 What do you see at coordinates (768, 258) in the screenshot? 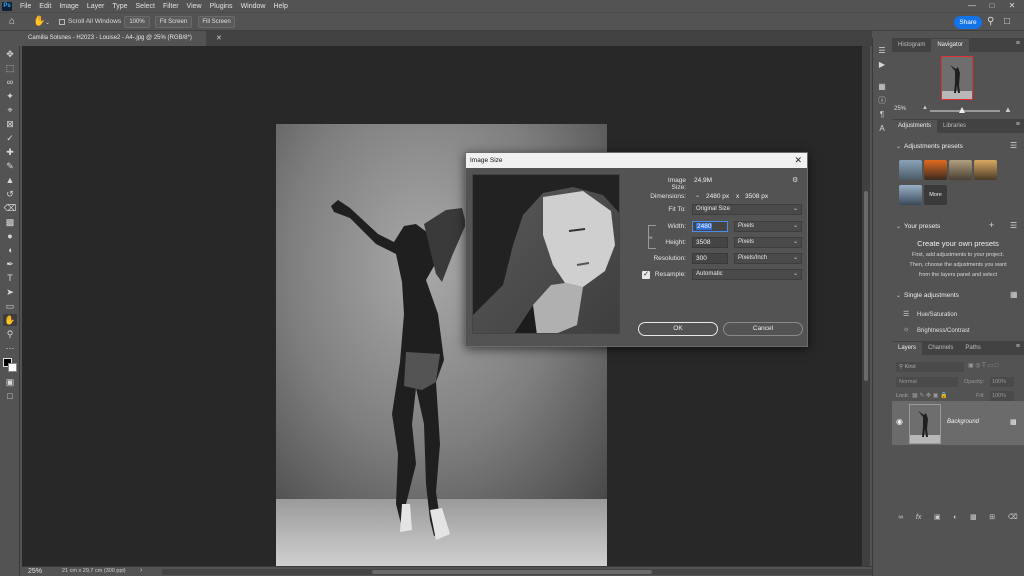
I see `resolution-unit-select: Pixels/Inch ⌄` at bounding box center [768, 258].